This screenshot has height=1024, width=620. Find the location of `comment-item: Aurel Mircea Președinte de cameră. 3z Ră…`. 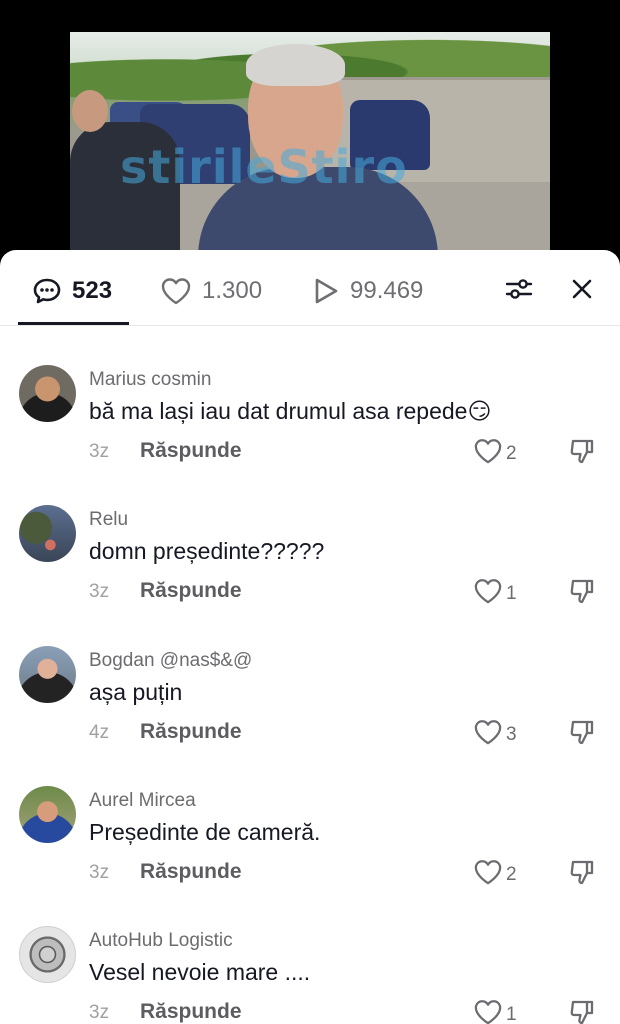

comment-item: Aurel Mircea Președinte de cameră. 3z Ră… is located at coordinates (310, 846).